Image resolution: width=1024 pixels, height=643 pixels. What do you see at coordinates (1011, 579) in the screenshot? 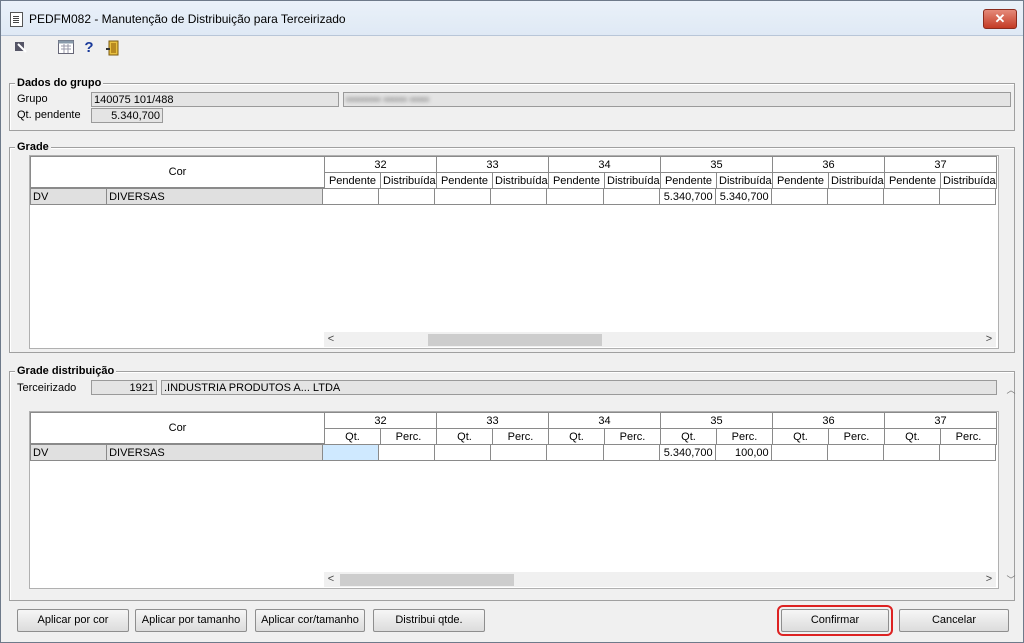
I see `vscroll-down-icon: ﹀` at bounding box center [1011, 579].